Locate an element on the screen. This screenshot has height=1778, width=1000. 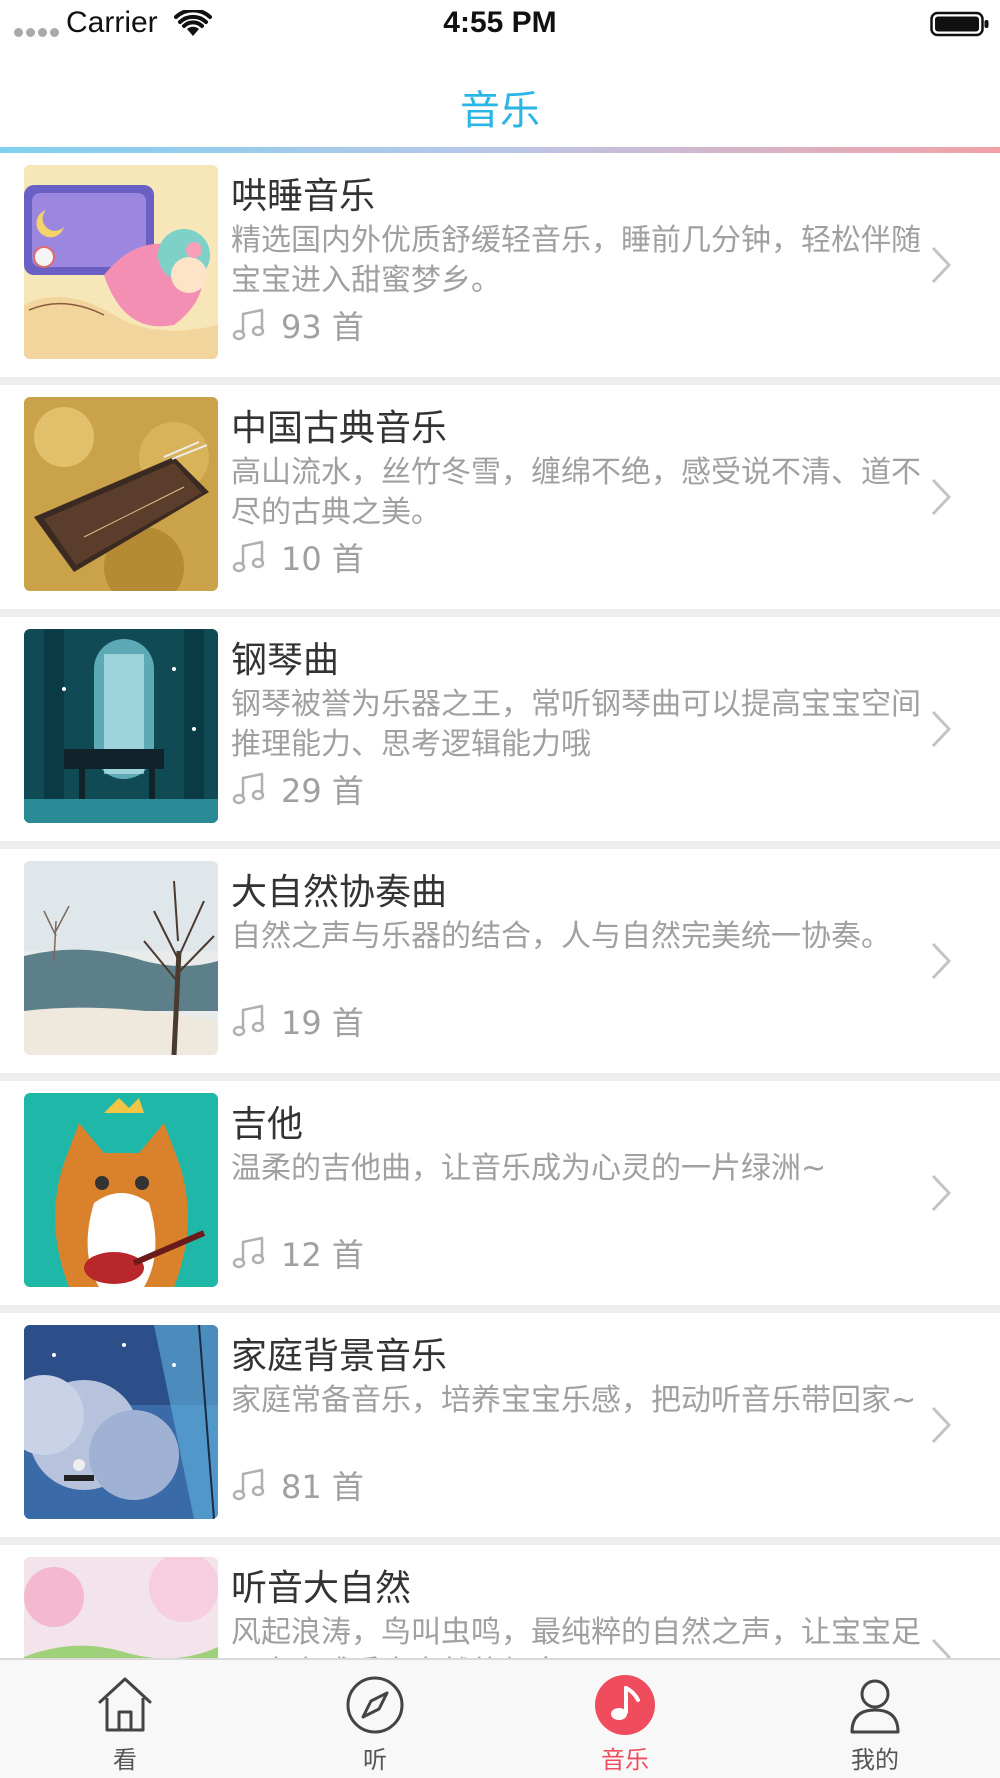
category-title: 大自然协奏曲 is located at coordinates (339, 892).